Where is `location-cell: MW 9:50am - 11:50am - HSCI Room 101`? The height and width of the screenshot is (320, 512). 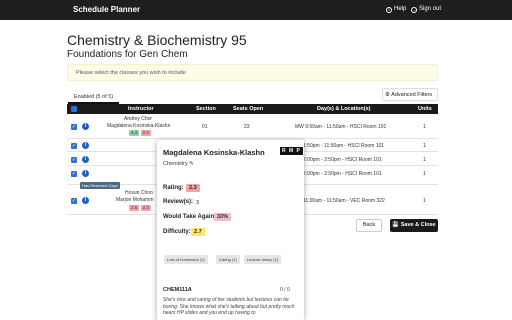
location-cell: MW 9:50am - 11:50am - HSCI Room 101 is located at coordinates (341, 127).